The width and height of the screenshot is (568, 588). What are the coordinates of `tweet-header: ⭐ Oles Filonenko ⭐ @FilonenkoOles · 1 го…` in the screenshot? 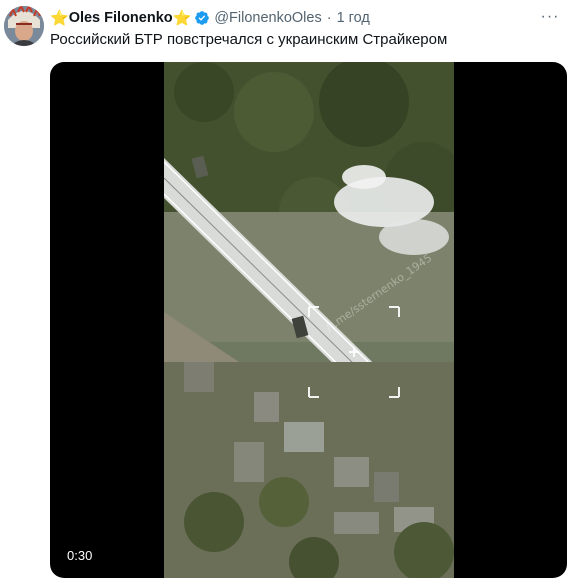 It's located at (210, 18).